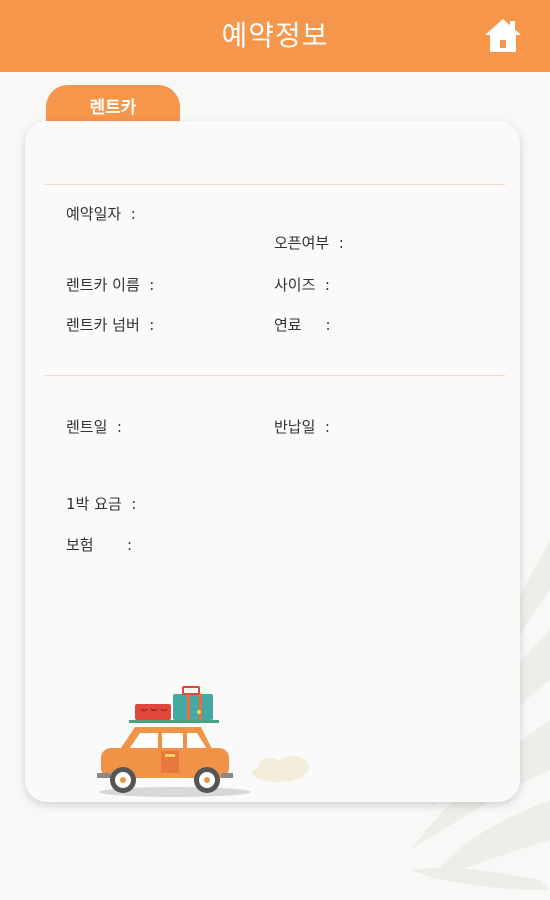  What do you see at coordinates (302, 285) in the screenshot?
I see `size-label: 사이즈 :` at bounding box center [302, 285].